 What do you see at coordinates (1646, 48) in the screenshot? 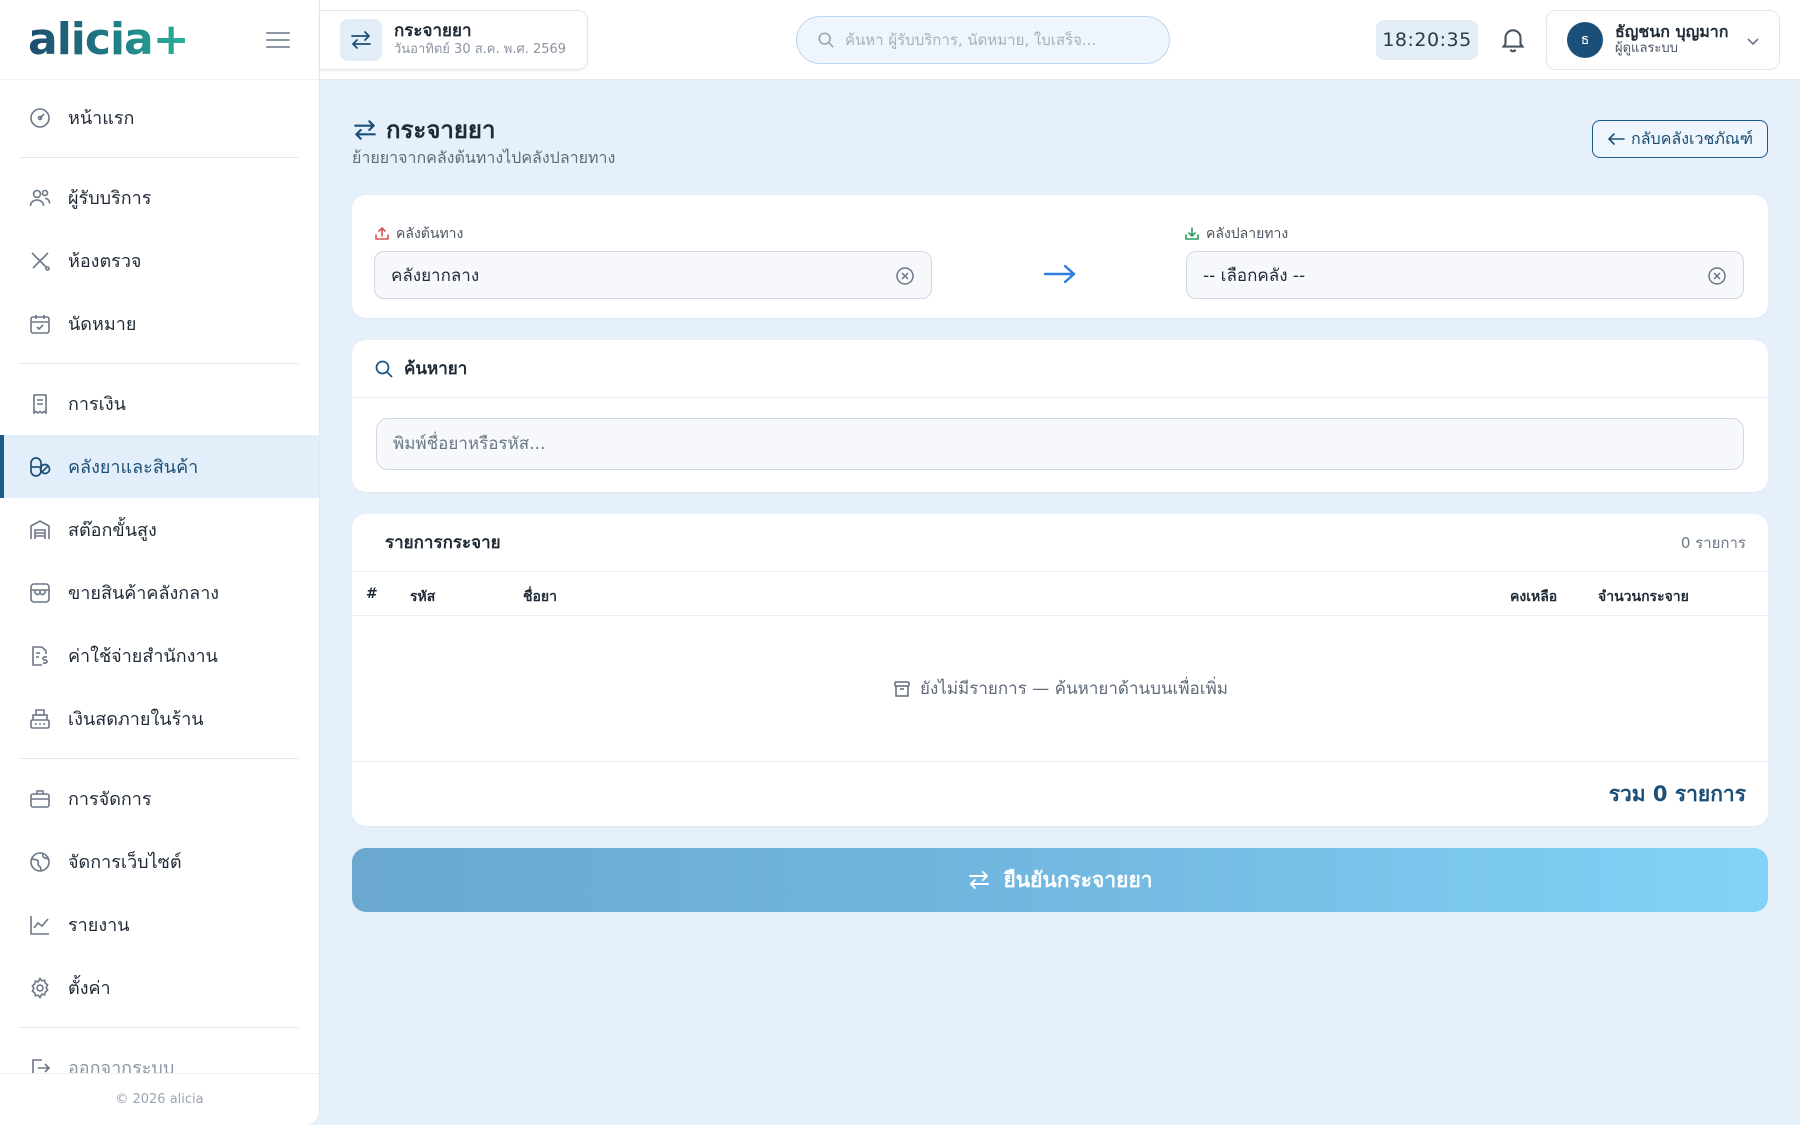
I see `user-role: ผู้ดูแลระบบ` at bounding box center [1646, 48].